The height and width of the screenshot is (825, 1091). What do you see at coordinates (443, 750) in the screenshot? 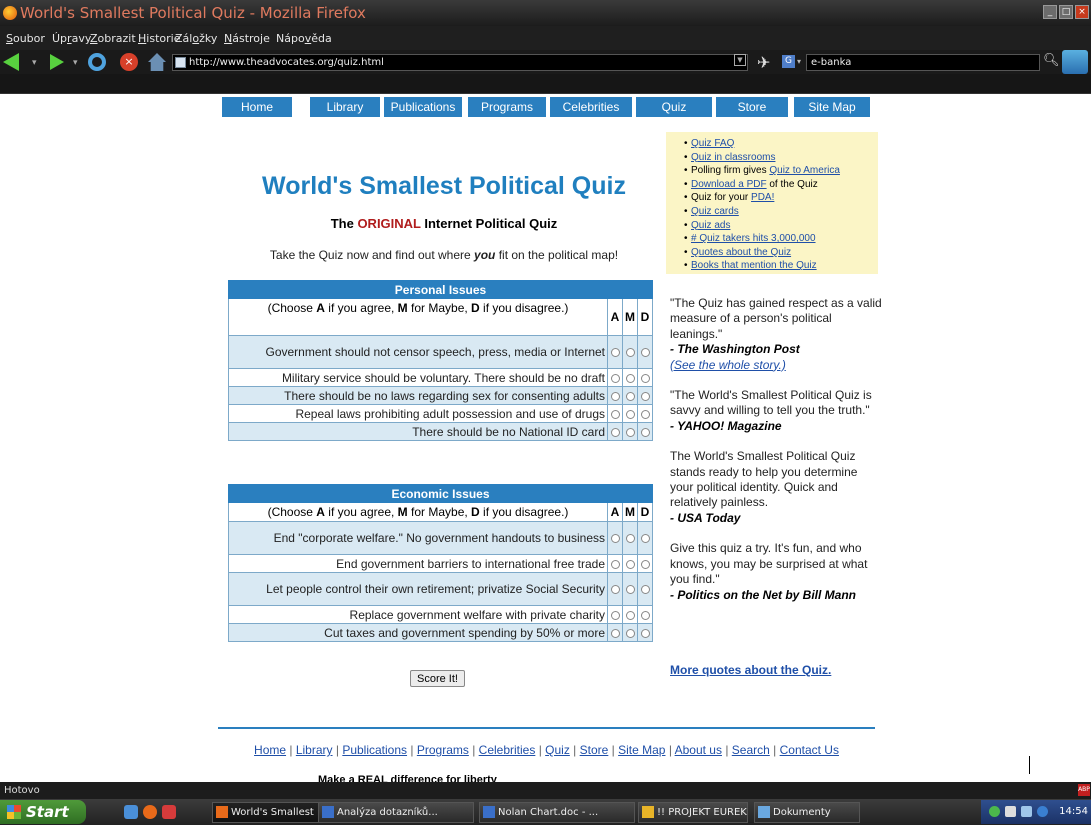
I see `footer-link-programs: Programs` at bounding box center [443, 750].